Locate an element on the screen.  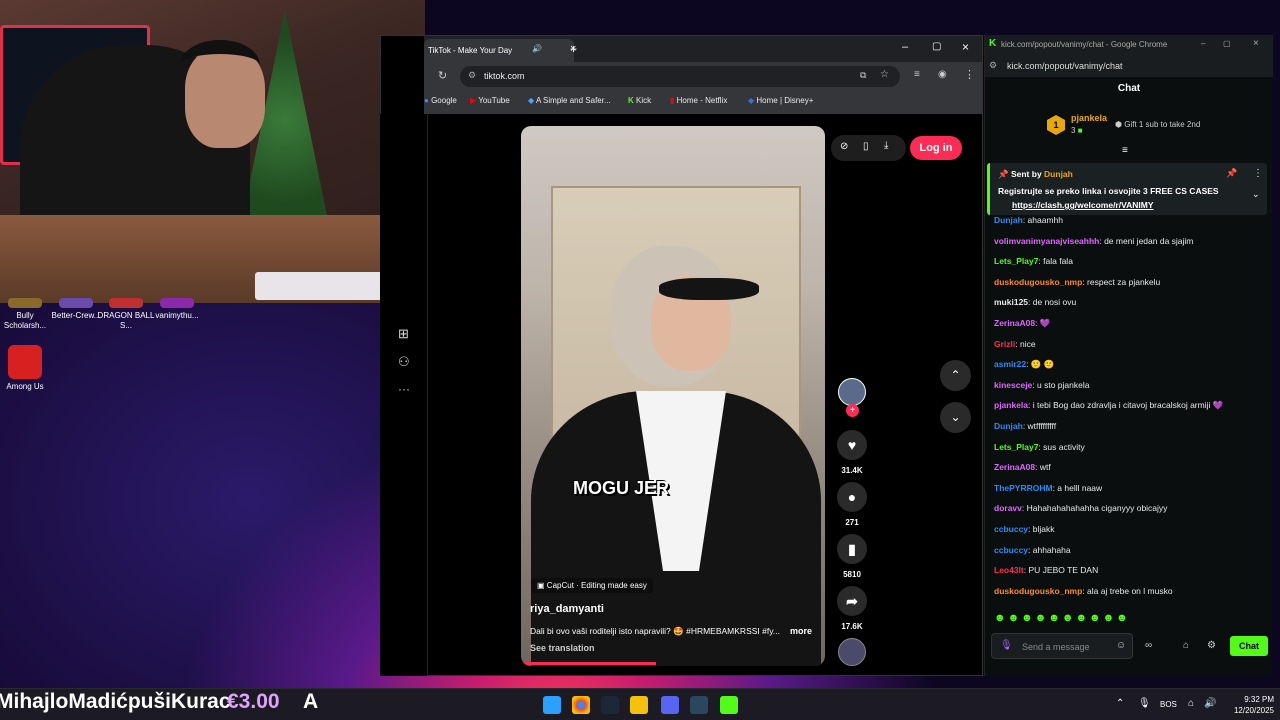
chat-input: 🎙 Send a message ☺ is located at coordinates (1062, 646).